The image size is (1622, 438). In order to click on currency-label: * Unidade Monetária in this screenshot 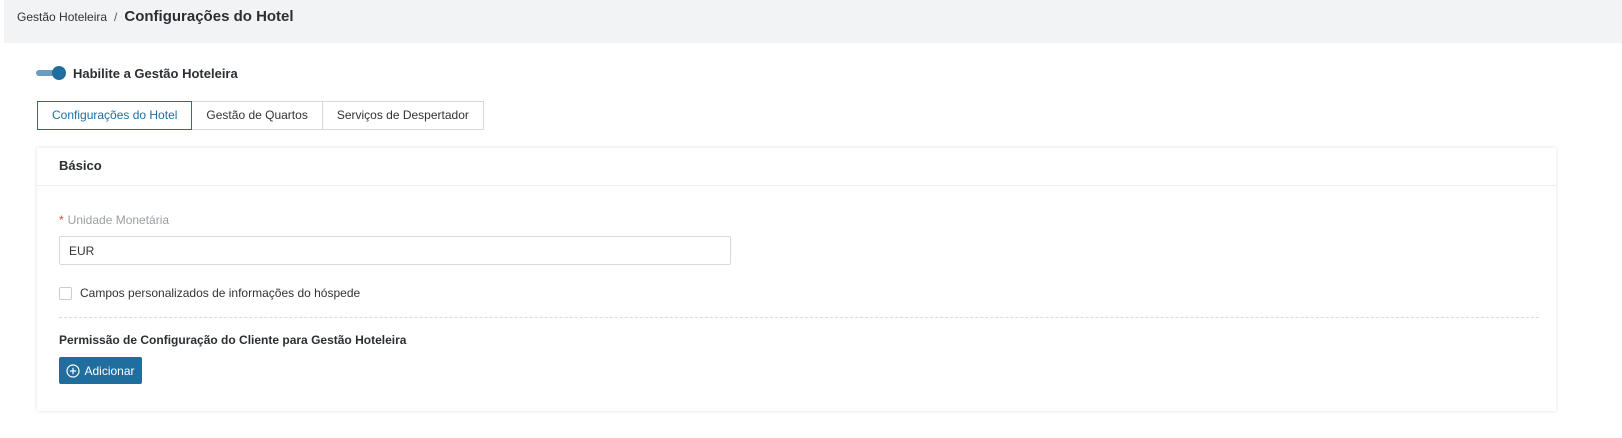, I will do `click(114, 220)`.